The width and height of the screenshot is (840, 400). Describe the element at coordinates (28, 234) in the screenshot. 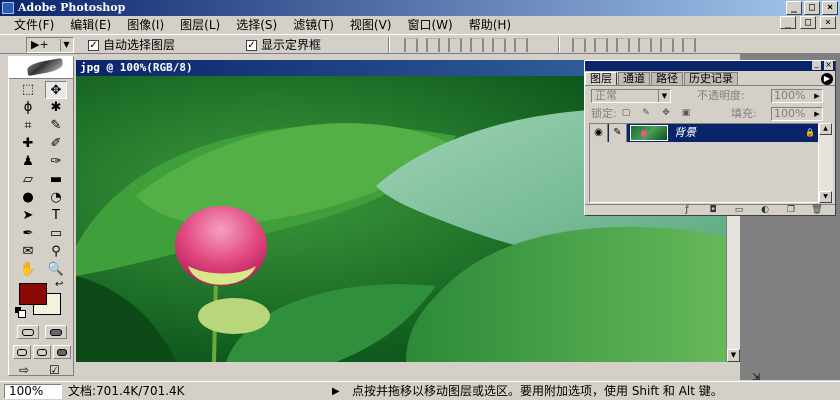

I see `pen-icon: ✒` at that location.